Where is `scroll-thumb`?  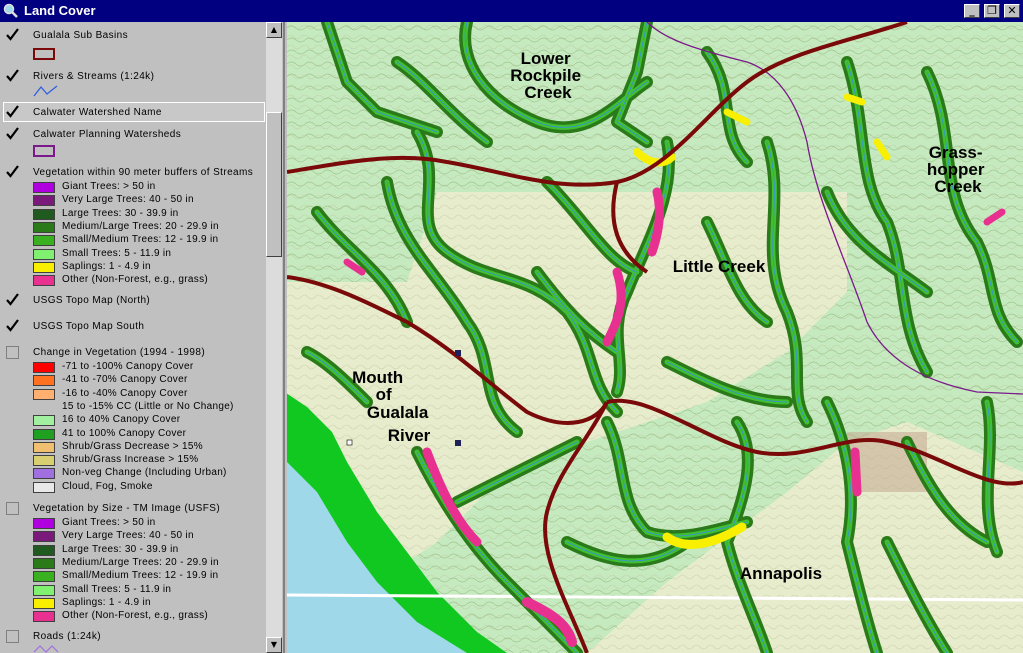 scroll-thumb is located at coordinates (274, 184).